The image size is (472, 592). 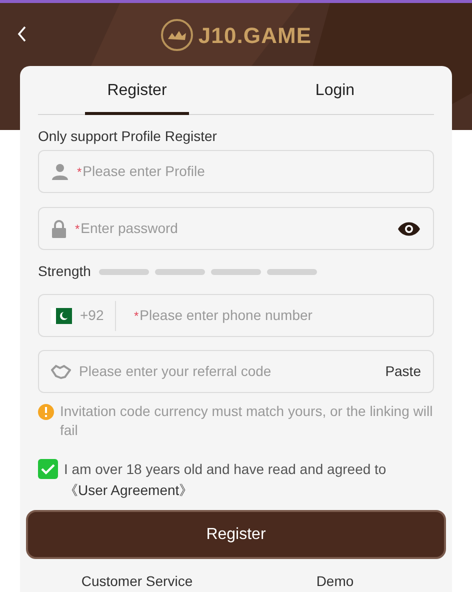 I want to click on register-button: Register, so click(x=236, y=534).